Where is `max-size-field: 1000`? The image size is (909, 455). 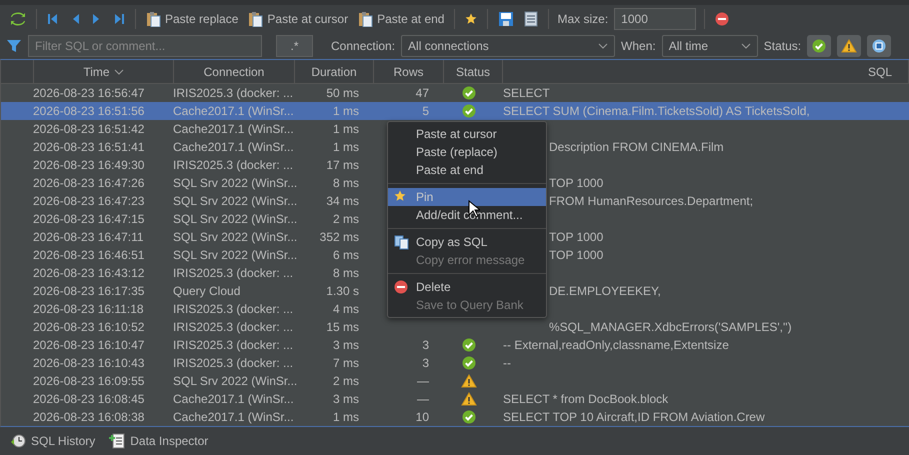 max-size-field: 1000 is located at coordinates (655, 19).